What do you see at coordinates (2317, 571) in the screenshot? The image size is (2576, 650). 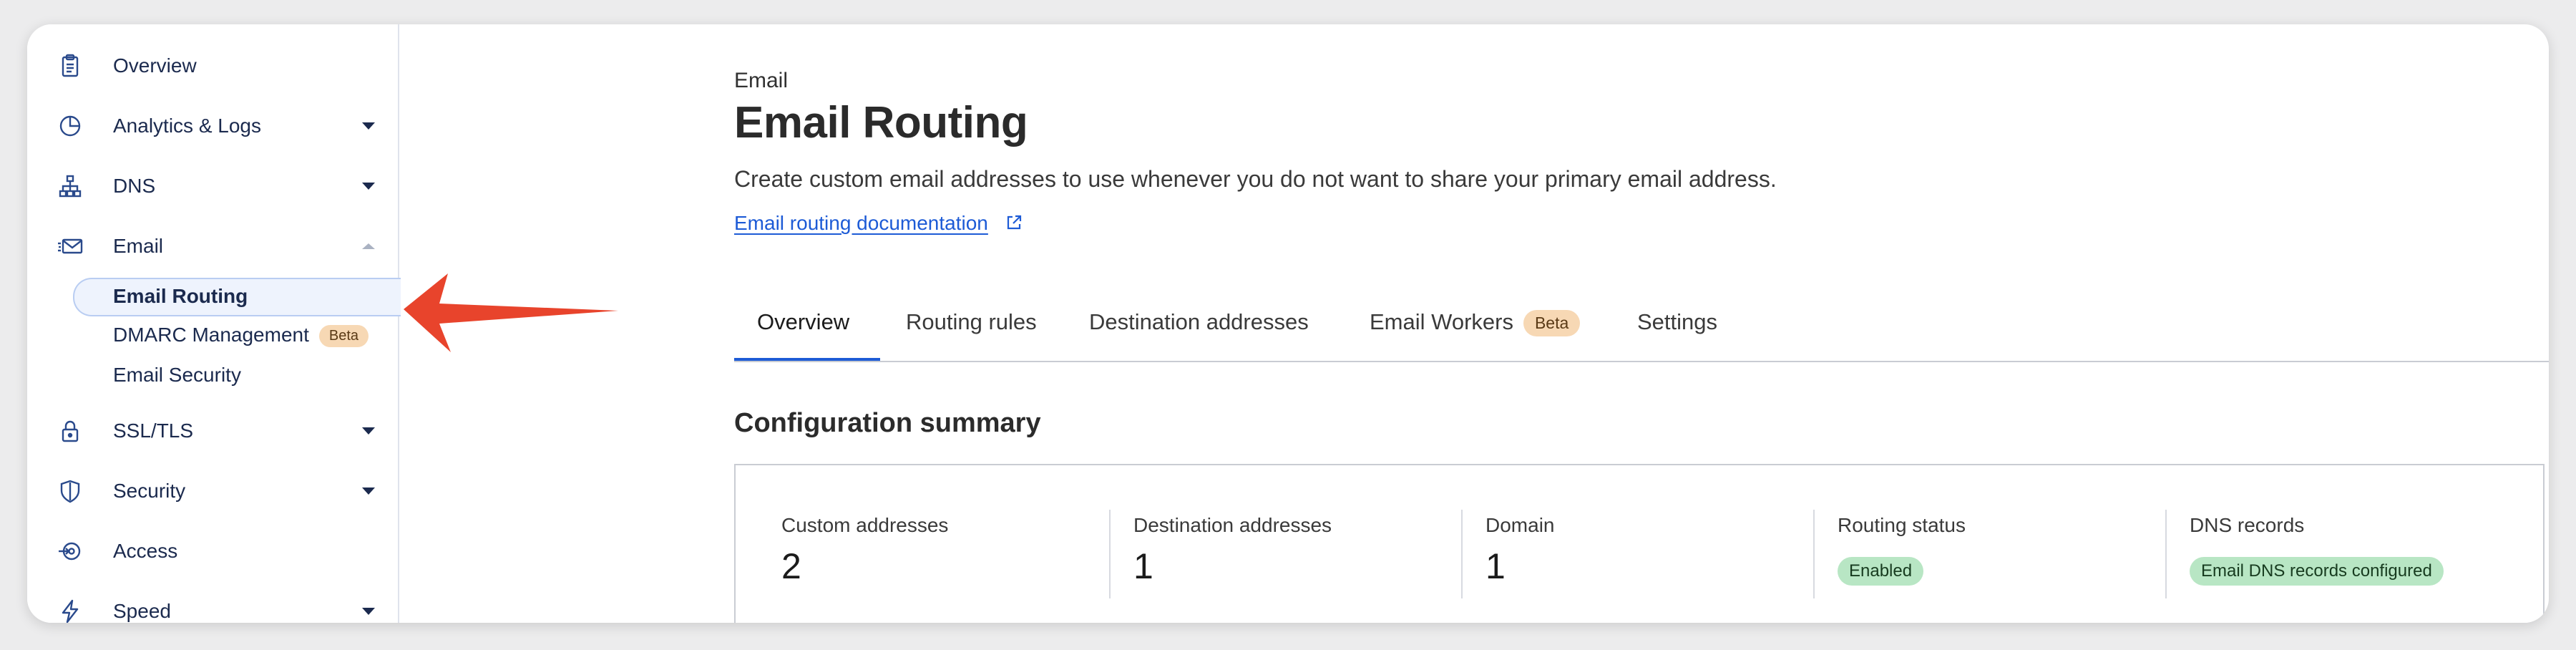 I see `status-badge: Email DNS records configured` at bounding box center [2317, 571].